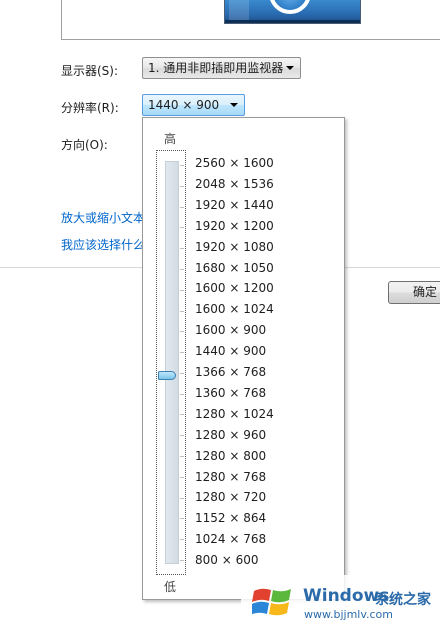 The height and width of the screenshot is (629, 440). Describe the element at coordinates (425, 292) in the screenshot. I see `ok-button-label: 确定` at that location.